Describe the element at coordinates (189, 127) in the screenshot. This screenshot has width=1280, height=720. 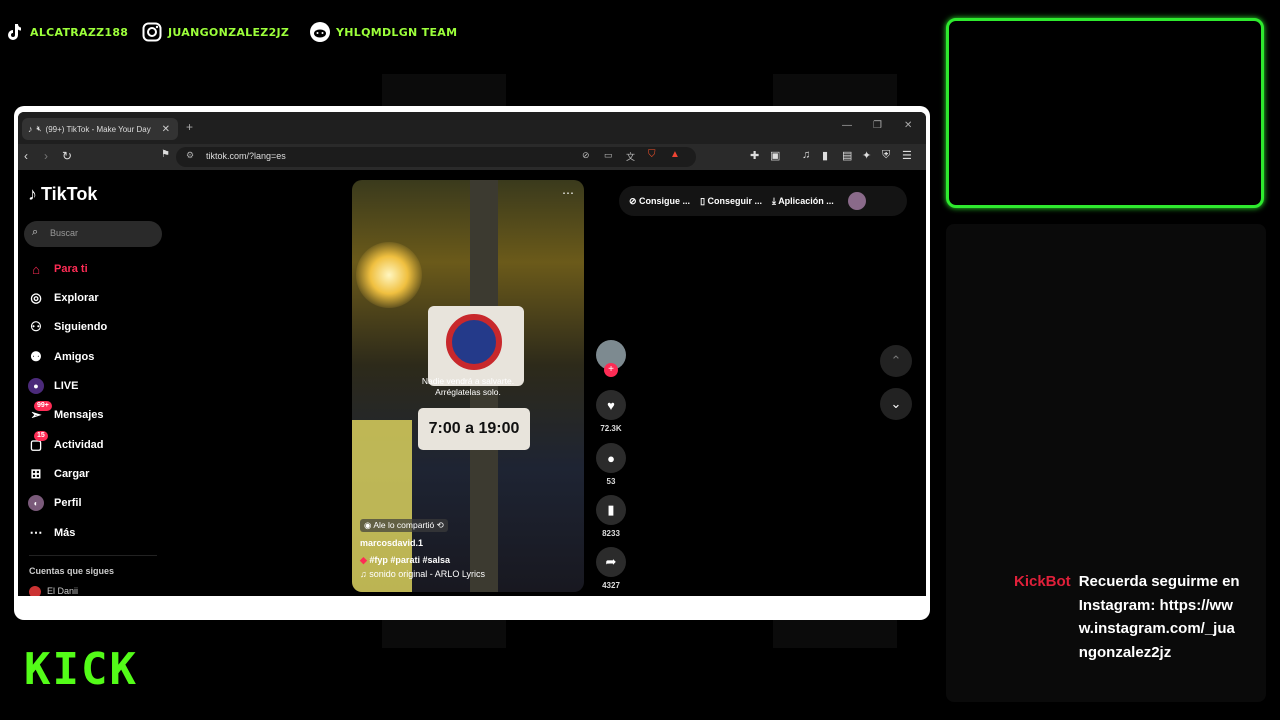
I see `new-tab-icon: +` at that location.